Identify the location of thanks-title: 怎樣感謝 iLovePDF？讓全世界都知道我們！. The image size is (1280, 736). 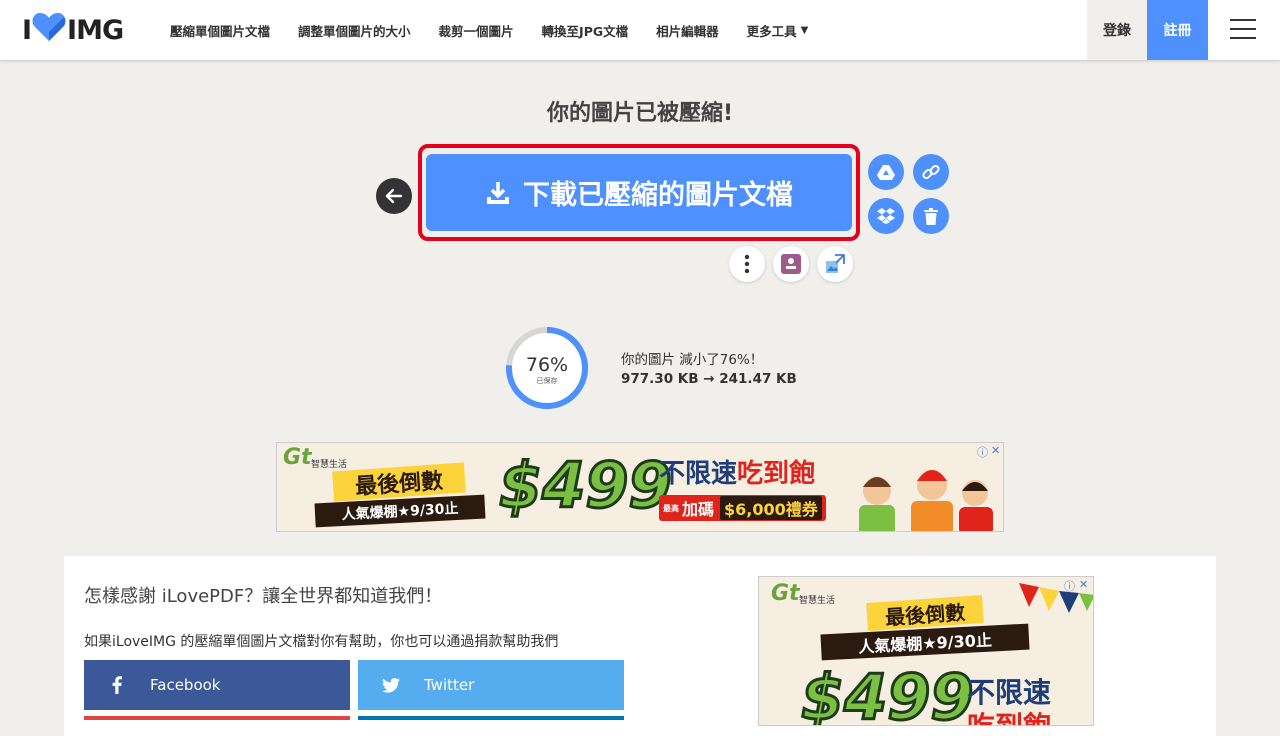
(263, 596).